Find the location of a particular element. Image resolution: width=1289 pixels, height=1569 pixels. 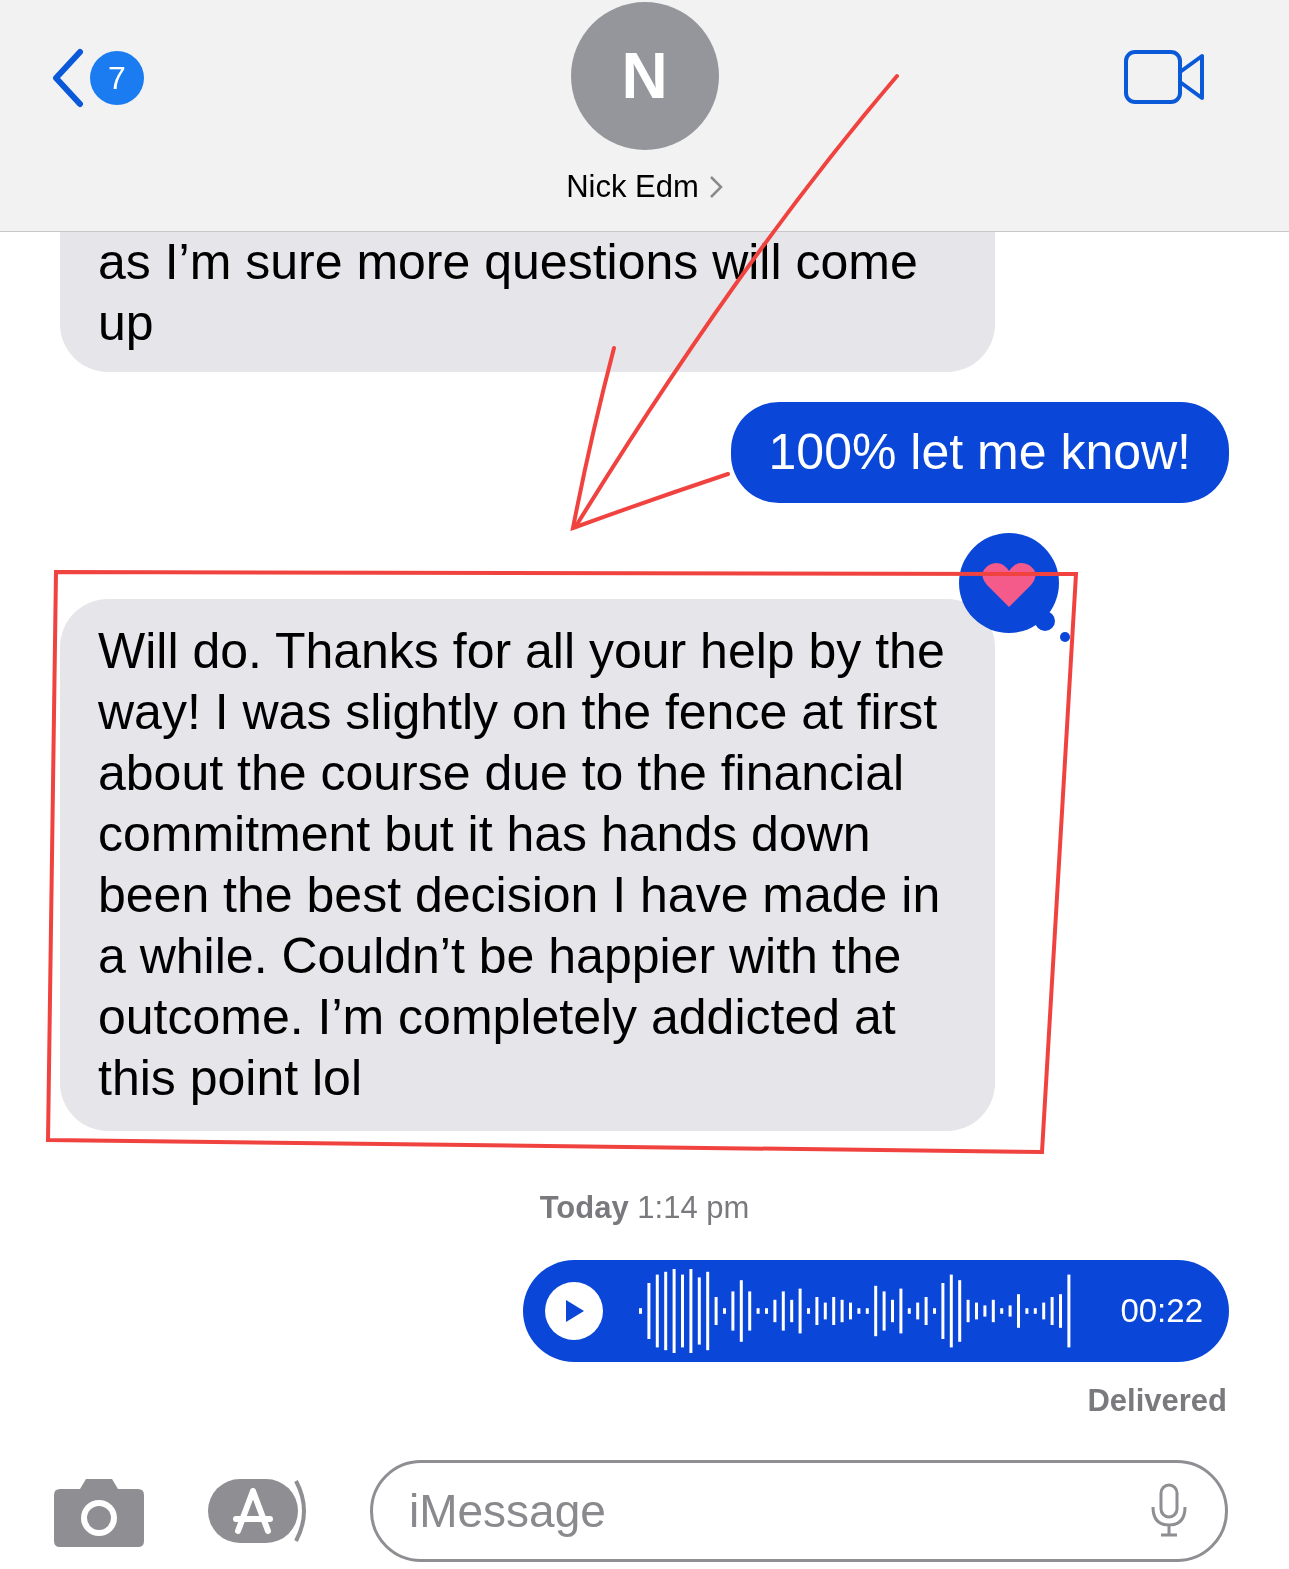

contact-name-button: Nick Edm is located at coordinates (644, 187).